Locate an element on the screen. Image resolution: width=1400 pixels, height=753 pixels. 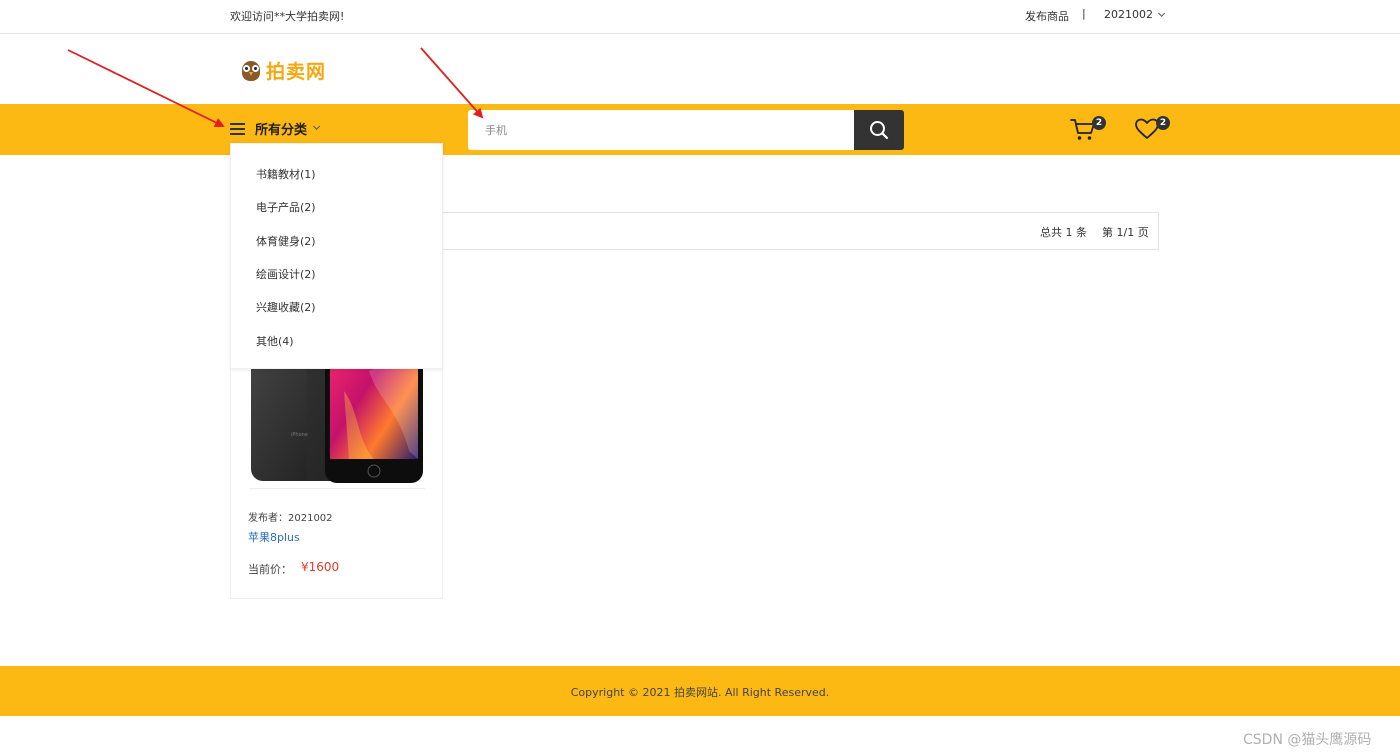
category-item-sports: 体育健身(2) is located at coordinates (286, 241).